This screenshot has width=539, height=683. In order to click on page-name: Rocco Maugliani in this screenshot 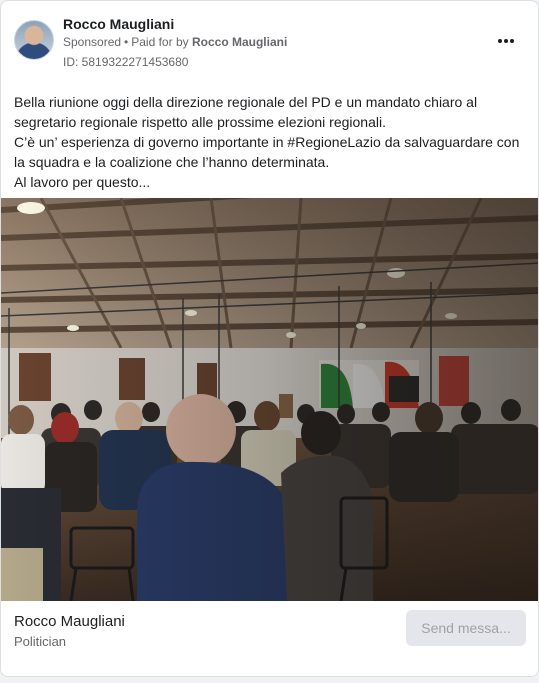, I will do `click(118, 24)`.